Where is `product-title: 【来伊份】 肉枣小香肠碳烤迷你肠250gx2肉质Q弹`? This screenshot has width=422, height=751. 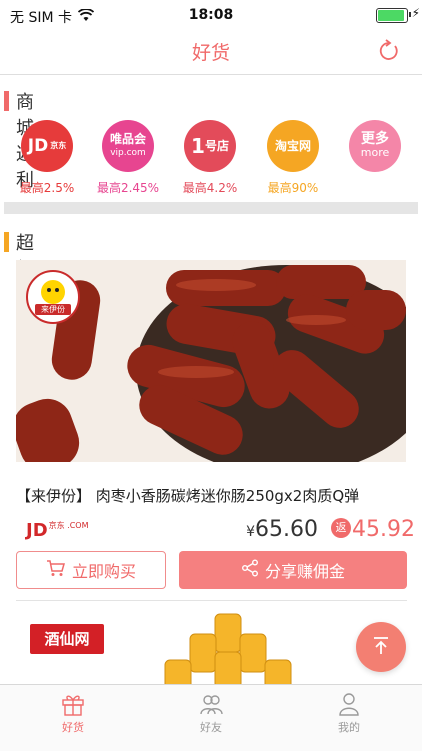
product-title: 【来伊份】 肉枣小香肠碳烤迷你肠250gx2肉质Q弹 is located at coordinates (213, 495).